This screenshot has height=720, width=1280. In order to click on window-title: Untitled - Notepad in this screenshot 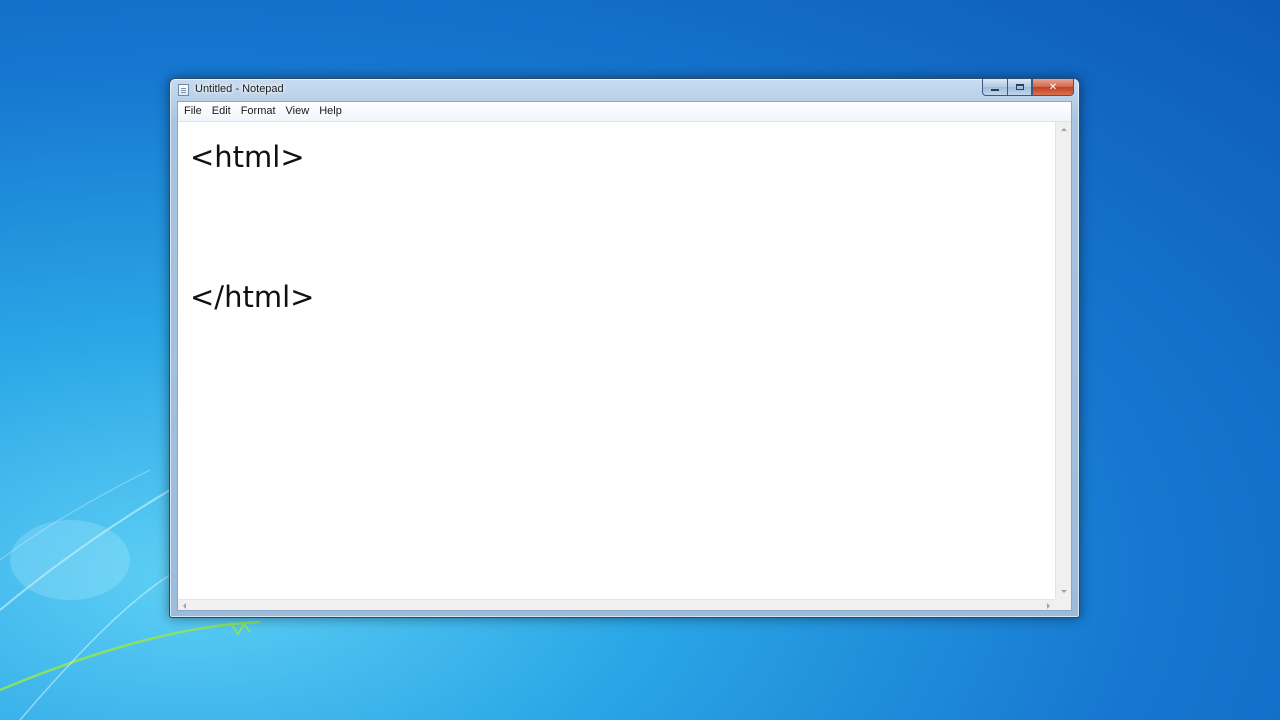, I will do `click(239, 89)`.